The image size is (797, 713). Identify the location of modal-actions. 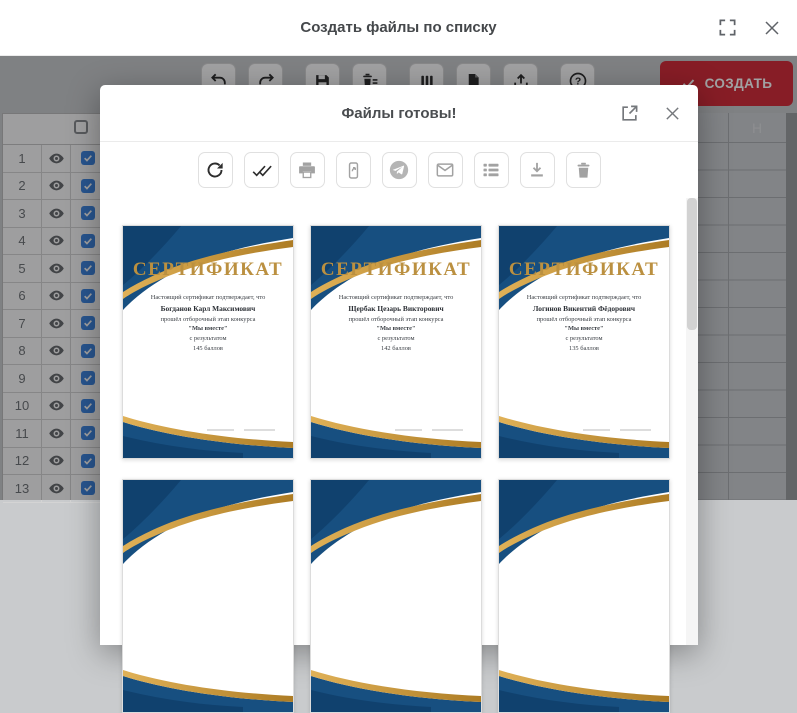
(650, 113).